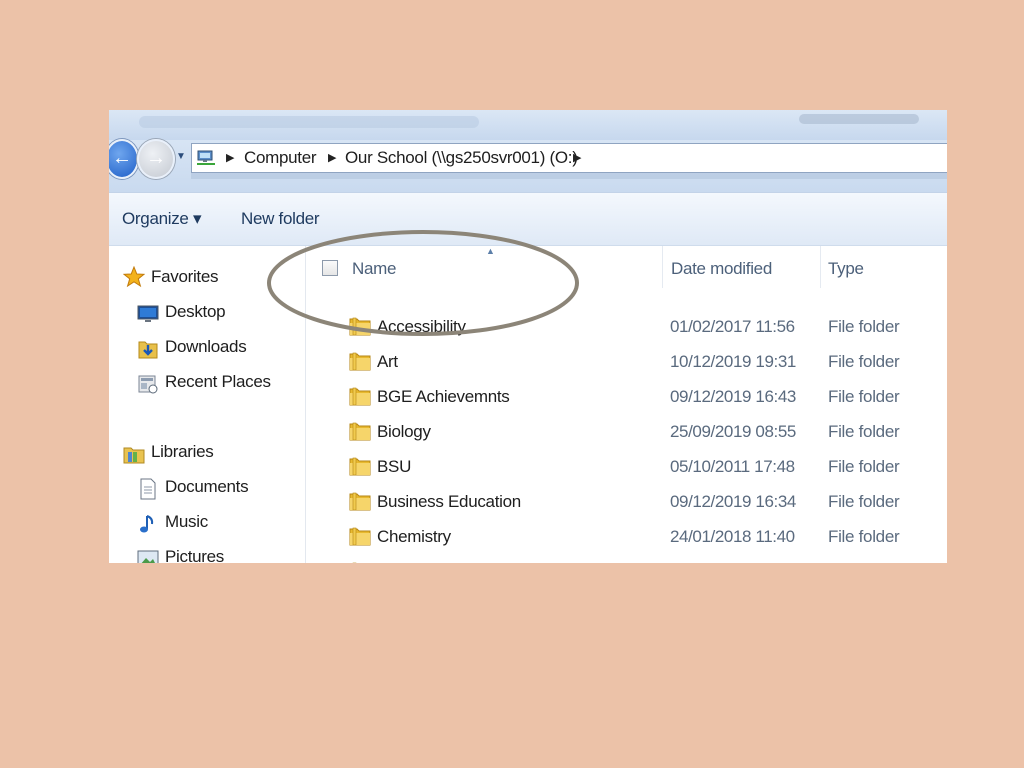 This screenshot has height=768, width=1024. What do you see at coordinates (218, 382) in the screenshot?
I see `nav-recent-places: Recent Places` at bounding box center [218, 382].